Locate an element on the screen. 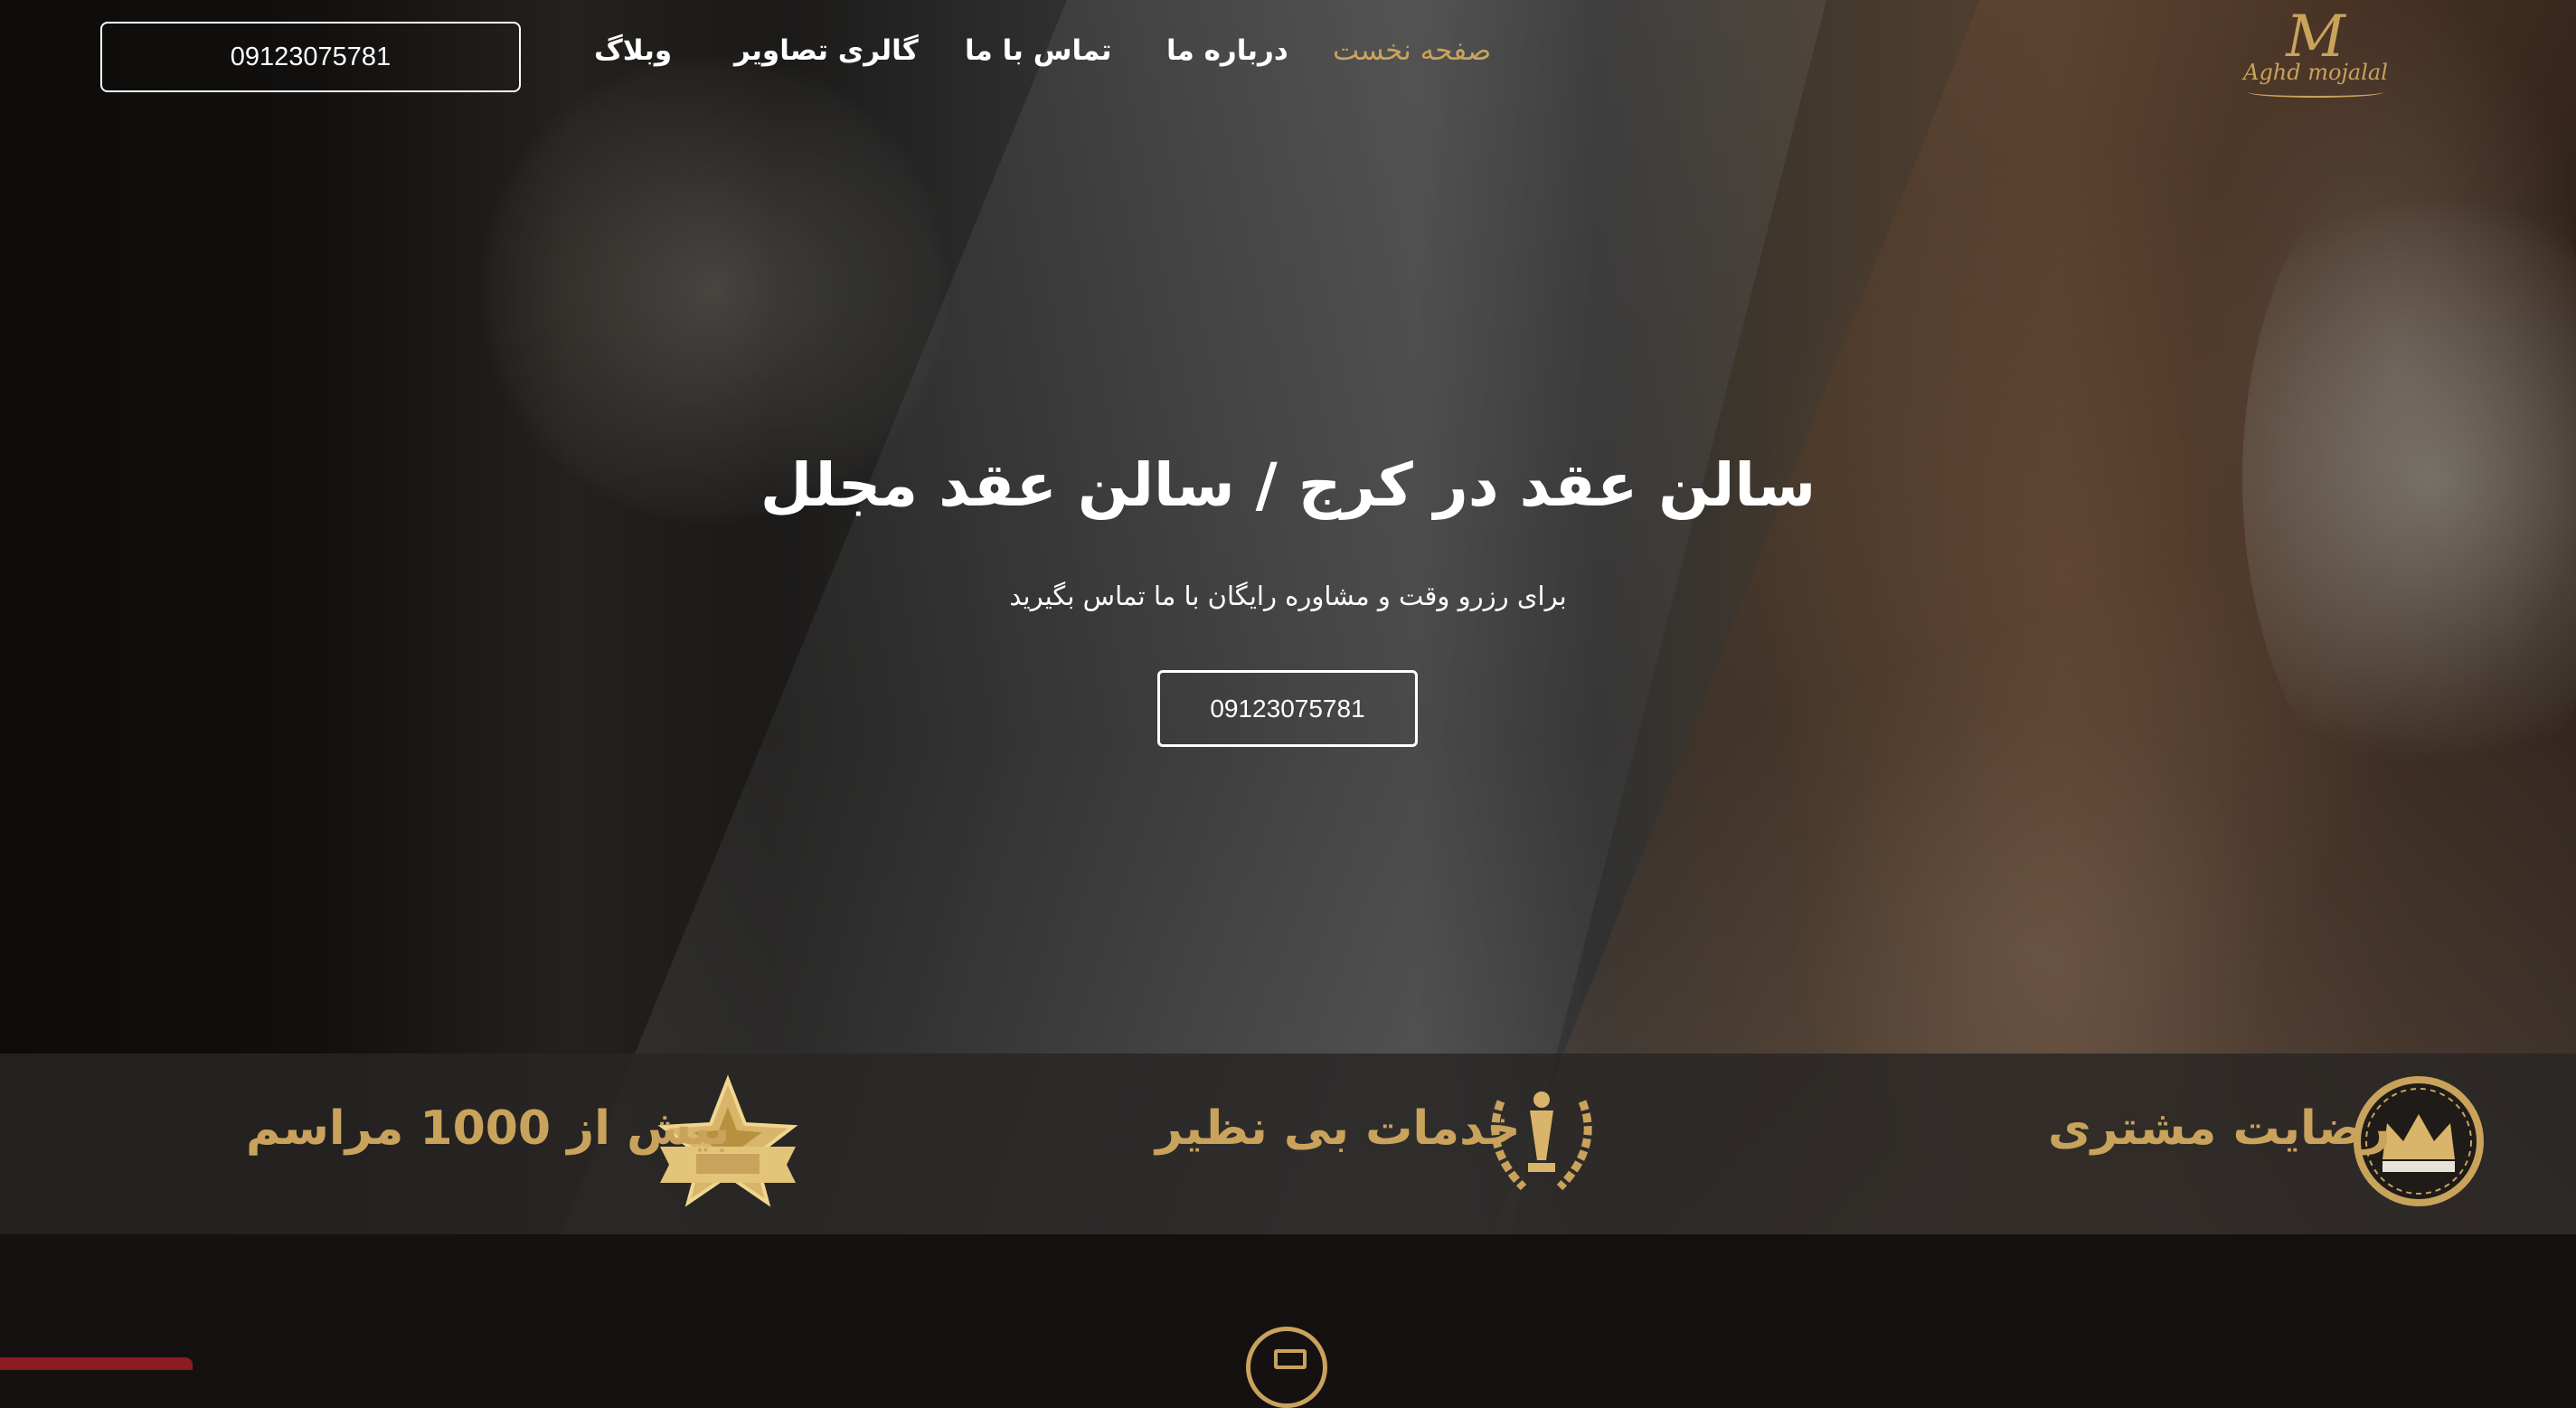  nav-item-gallery: گالری تصاویر is located at coordinates (826, 50).